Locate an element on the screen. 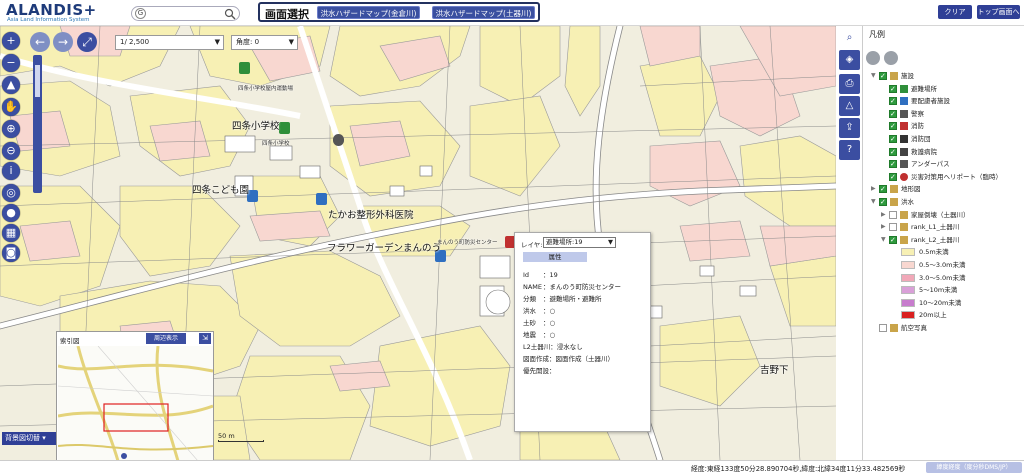  screen-select-label: 画面選択 is located at coordinates (287, 14).